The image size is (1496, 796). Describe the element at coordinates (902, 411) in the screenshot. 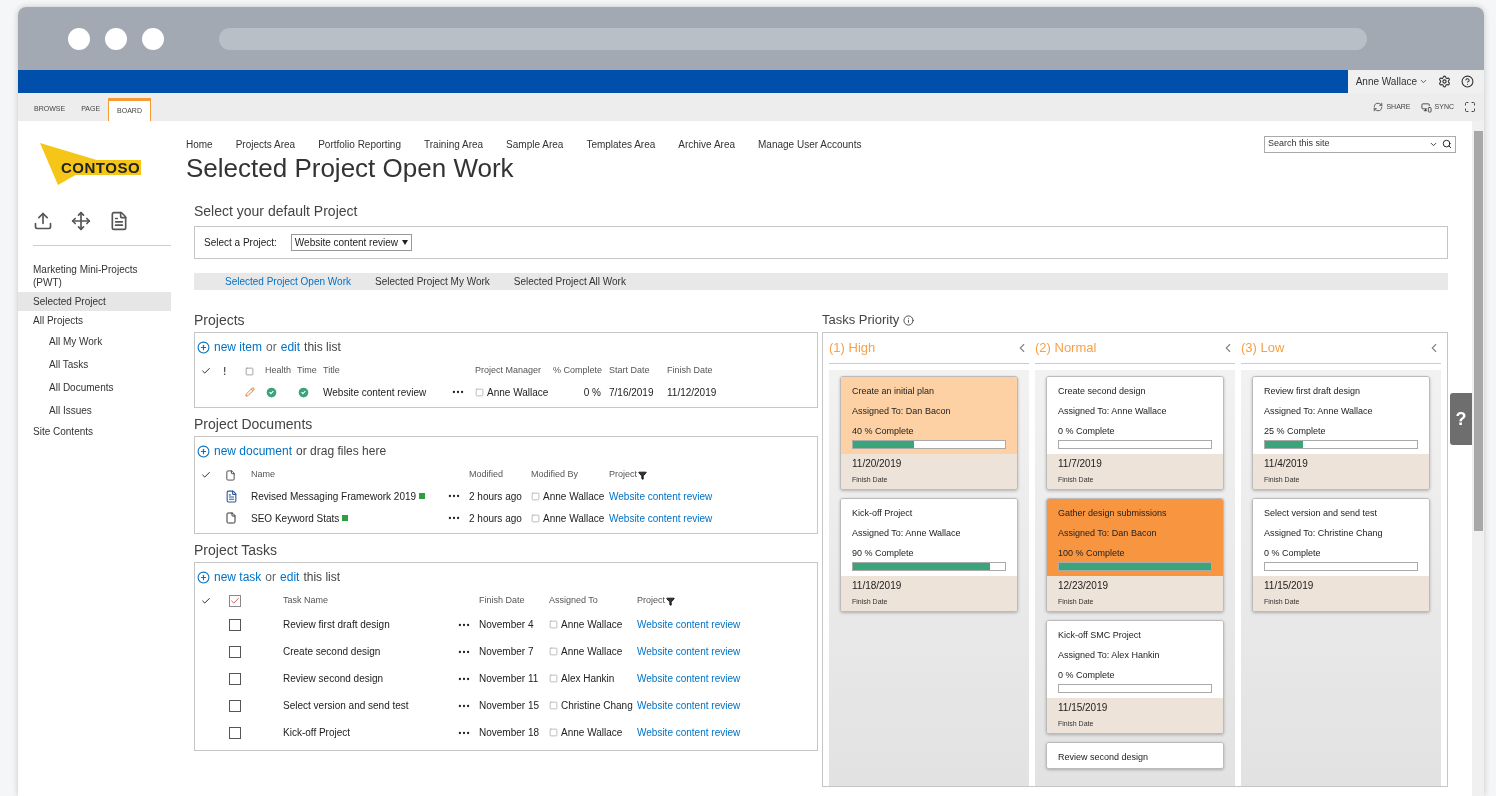

I see `card-assignee: Assigned To: Dan Bacon` at that location.